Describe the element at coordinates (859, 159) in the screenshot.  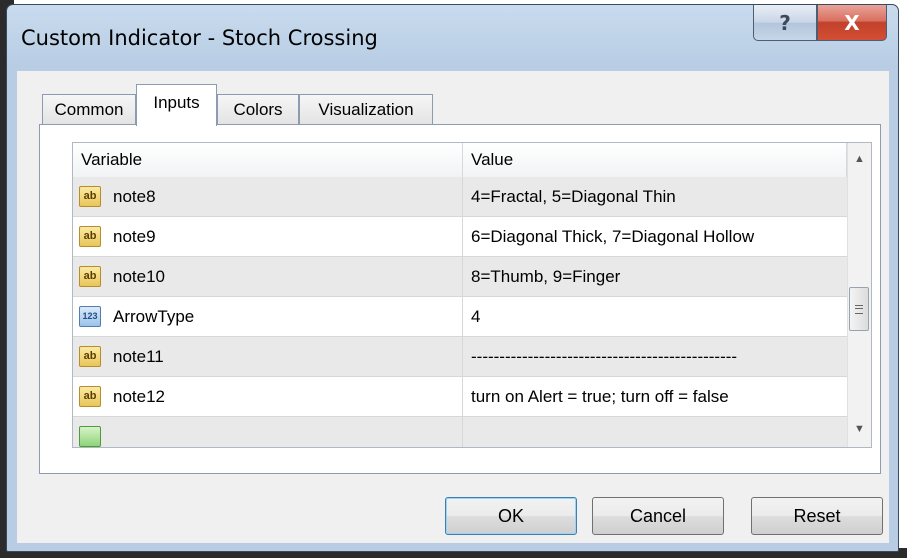
I see `scroll-up-arrow-icon: ▲` at that location.